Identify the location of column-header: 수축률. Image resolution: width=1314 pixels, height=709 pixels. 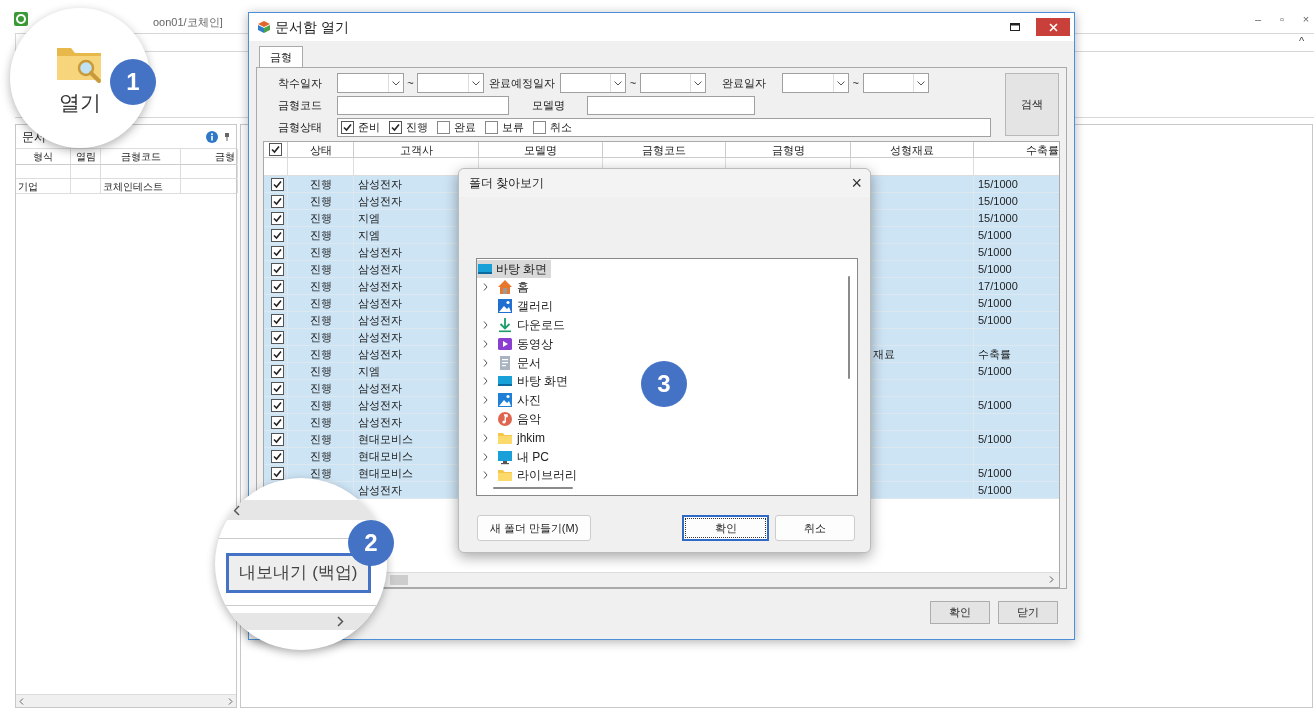
(1016, 149).